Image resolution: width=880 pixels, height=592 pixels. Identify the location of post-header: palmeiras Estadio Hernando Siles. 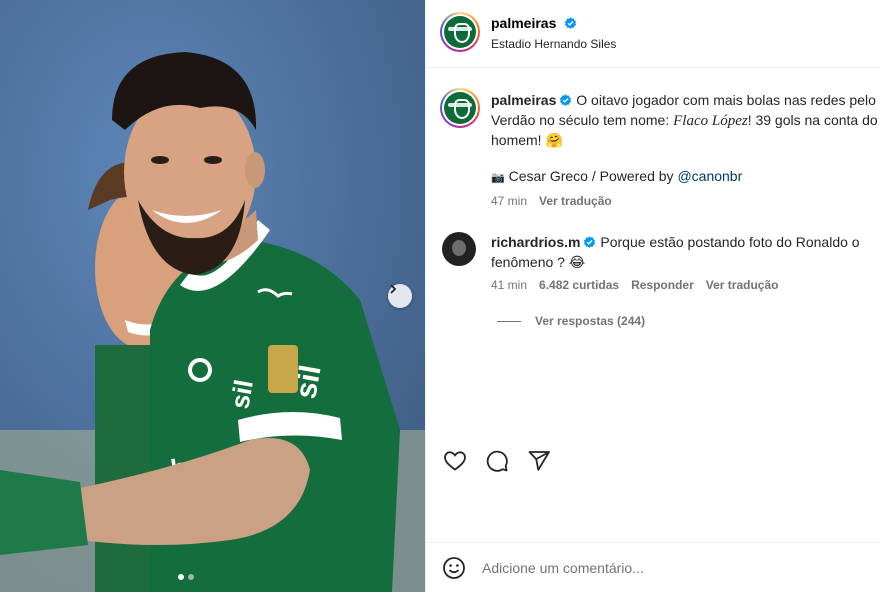
(653, 34).